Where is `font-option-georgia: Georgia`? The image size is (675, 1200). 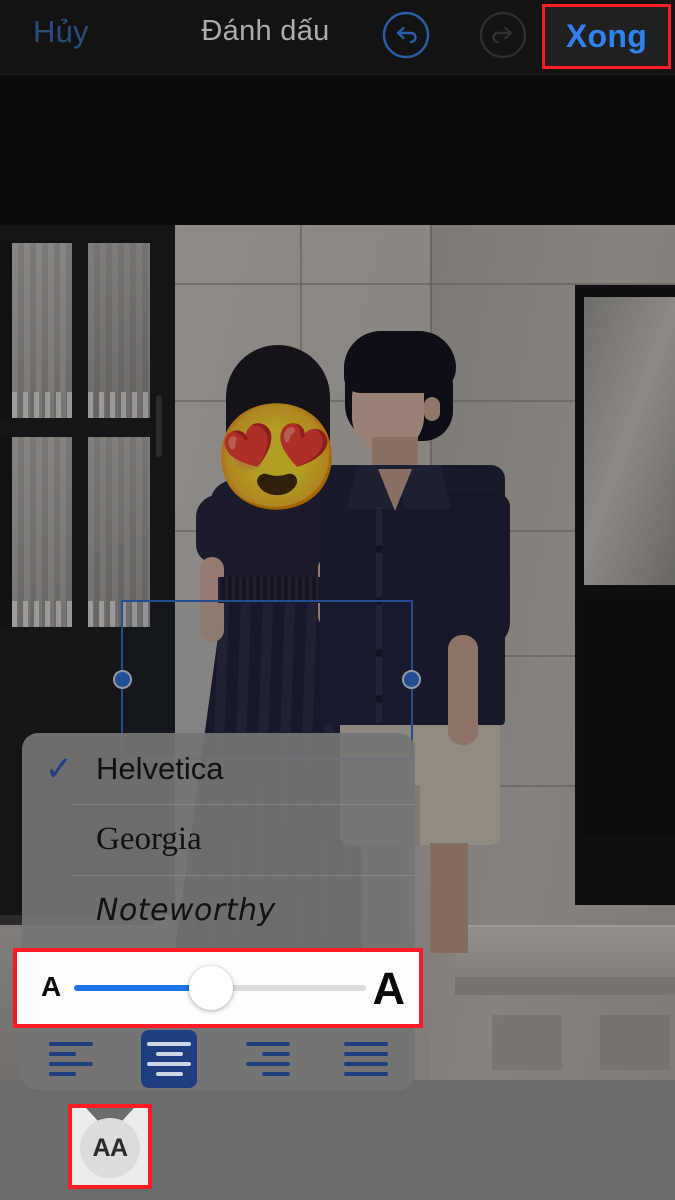 font-option-georgia: Georgia is located at coordinates (218, 839).